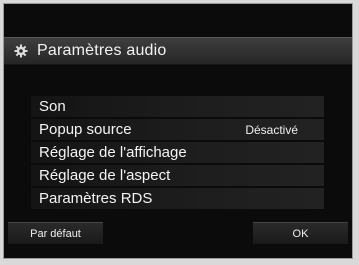  I want to click on menu-item-value: Désactivé, so click(271, 129).